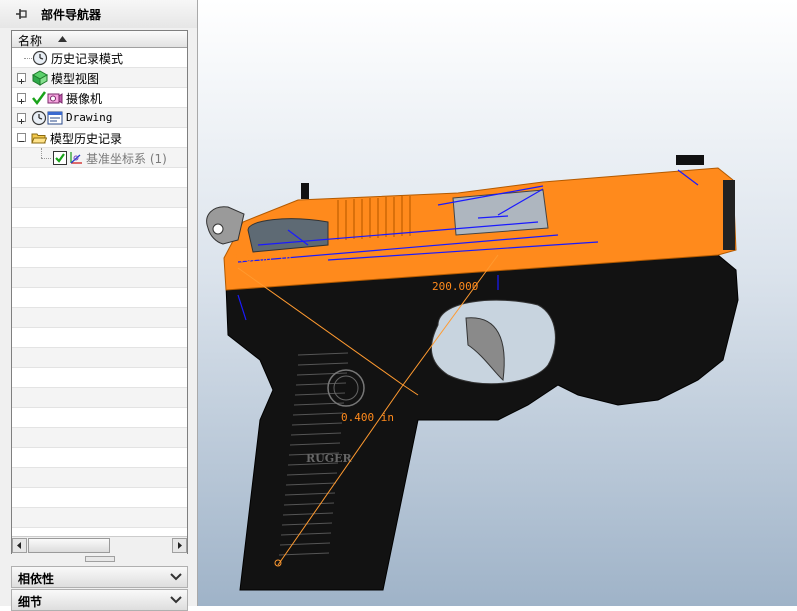 The image size is (797, 611). I want to click on tree-item-model-history: 模型历史记录, so click(99, 138).